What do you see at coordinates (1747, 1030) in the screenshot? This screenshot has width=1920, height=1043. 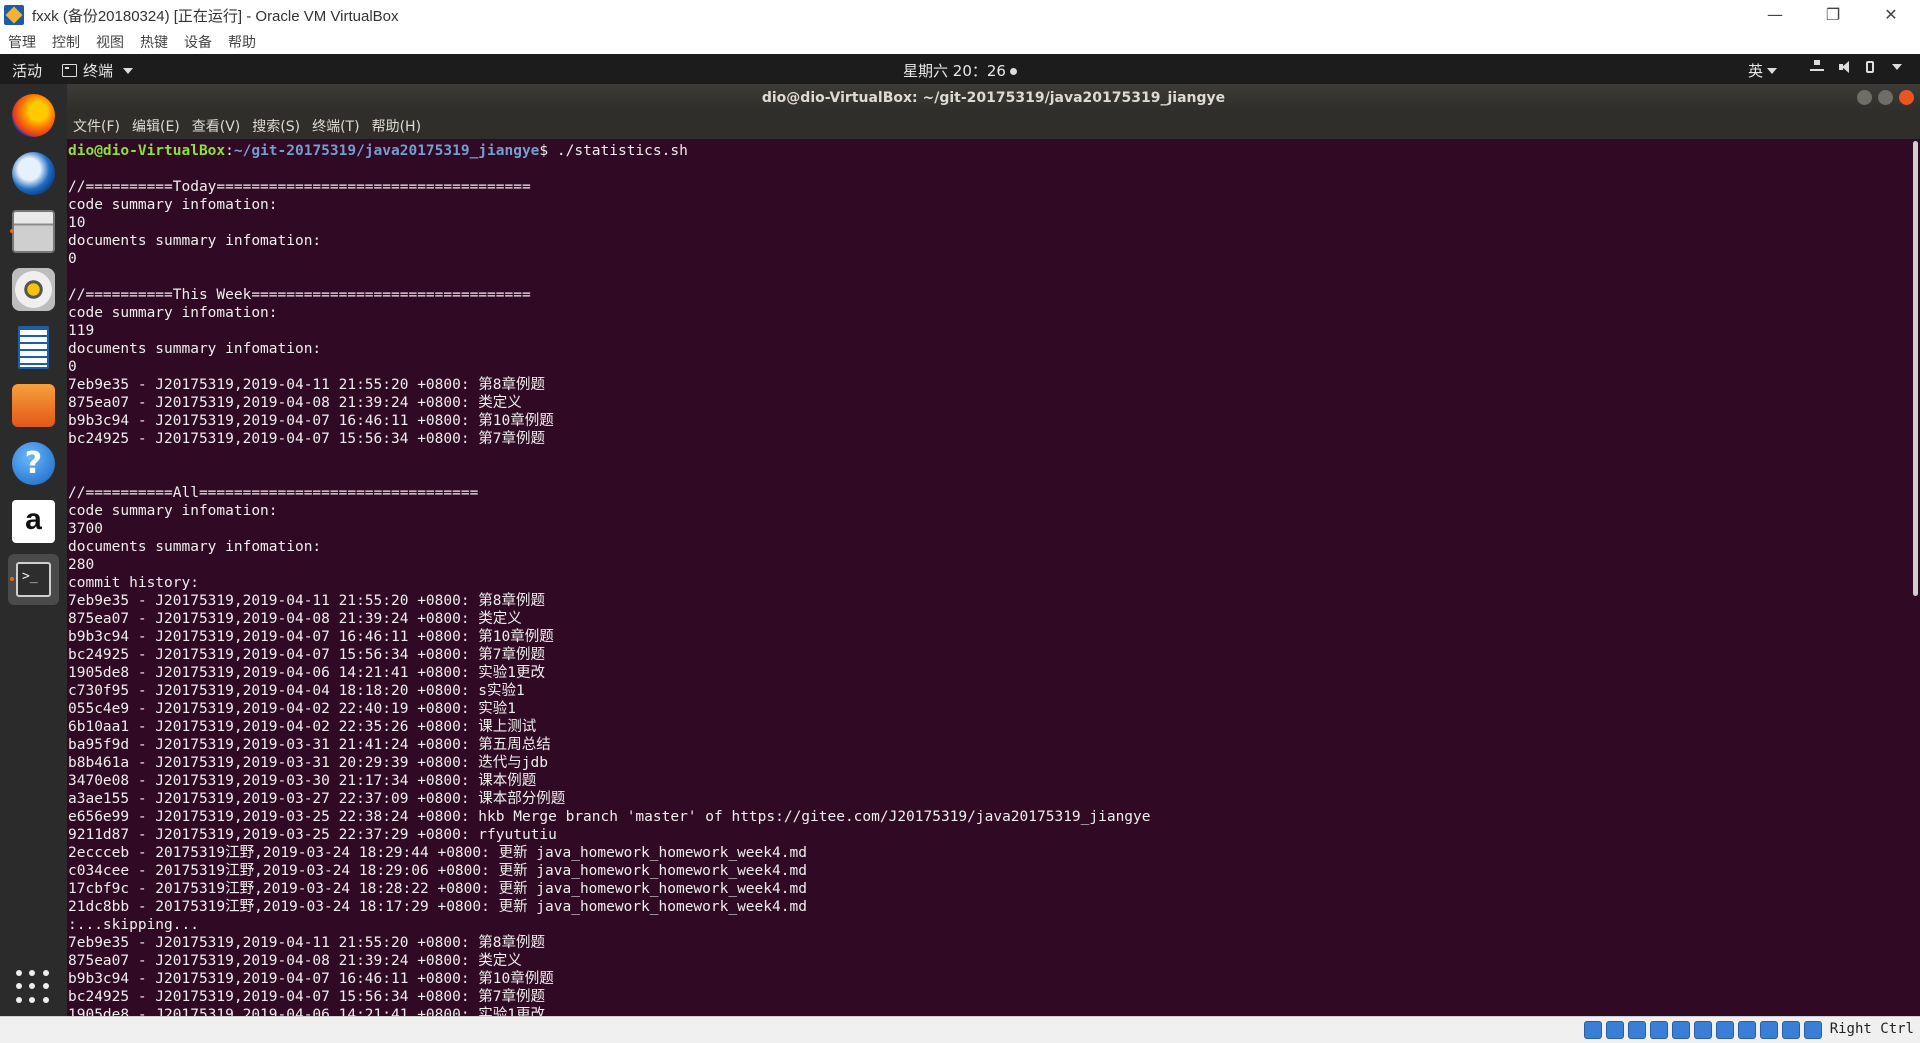 I see `video-capture-icon` at bounding box center [1747, 1030].